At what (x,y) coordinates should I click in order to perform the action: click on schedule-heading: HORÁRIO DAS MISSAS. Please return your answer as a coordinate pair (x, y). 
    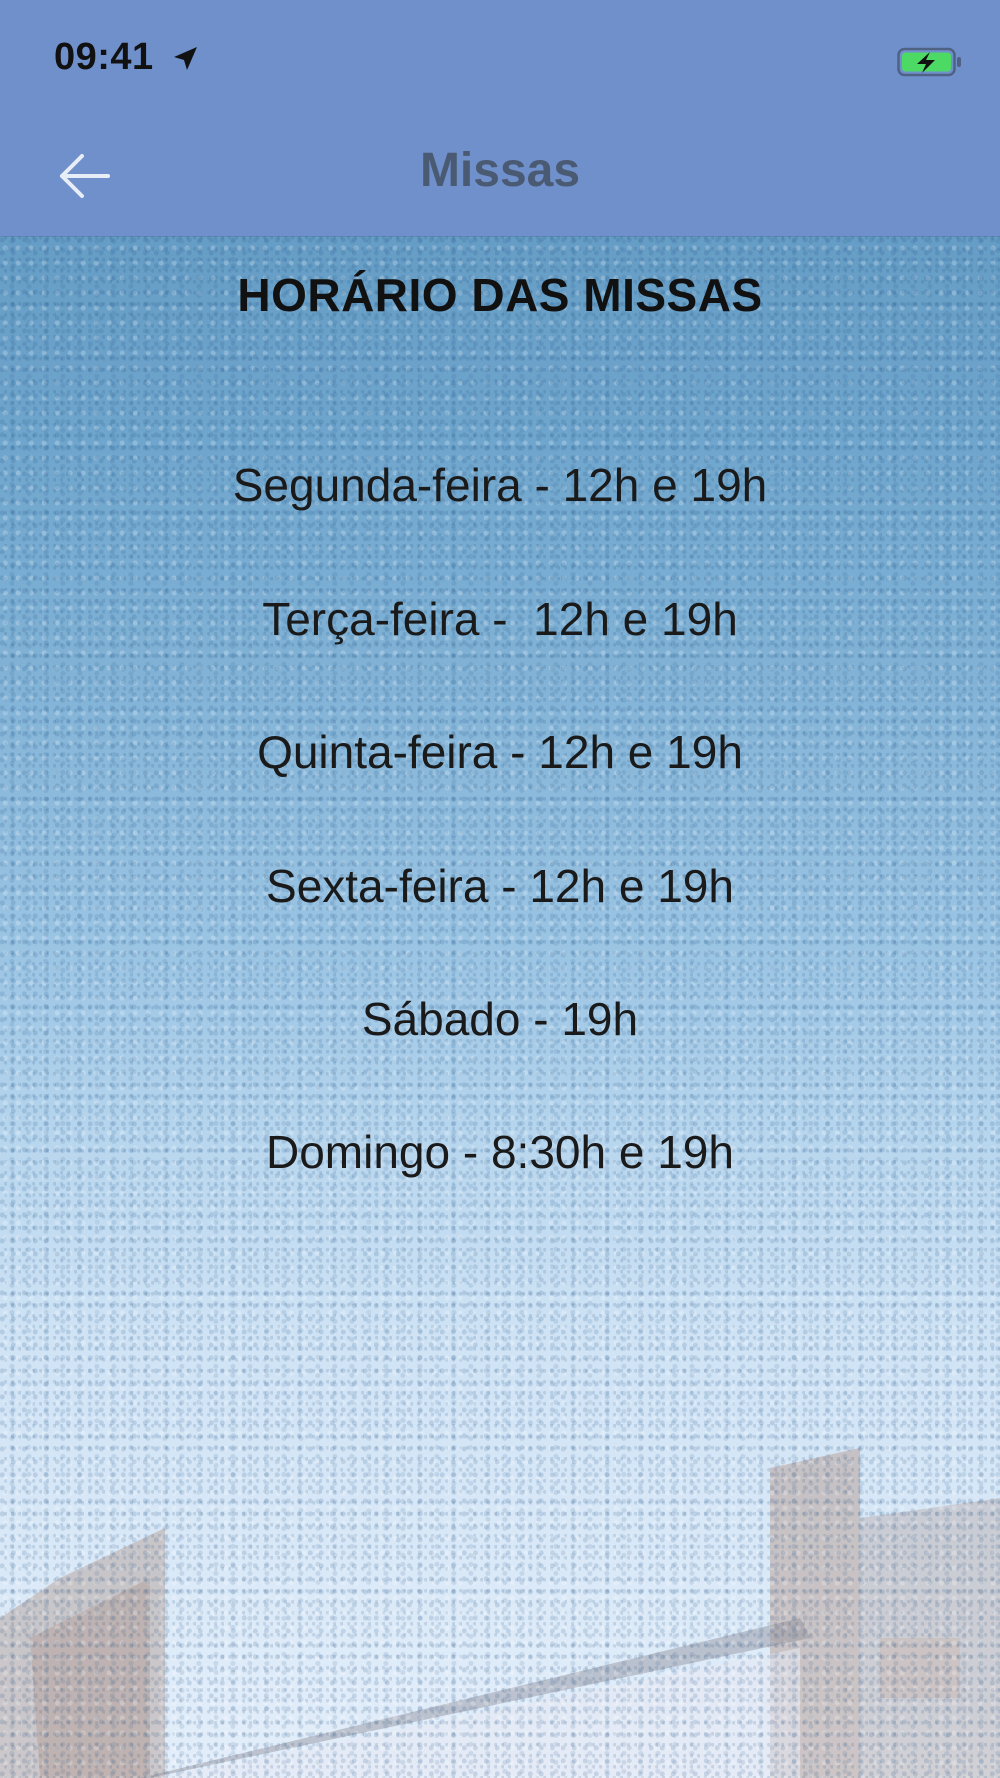
    Looking at the image, I should click on (500, 295).